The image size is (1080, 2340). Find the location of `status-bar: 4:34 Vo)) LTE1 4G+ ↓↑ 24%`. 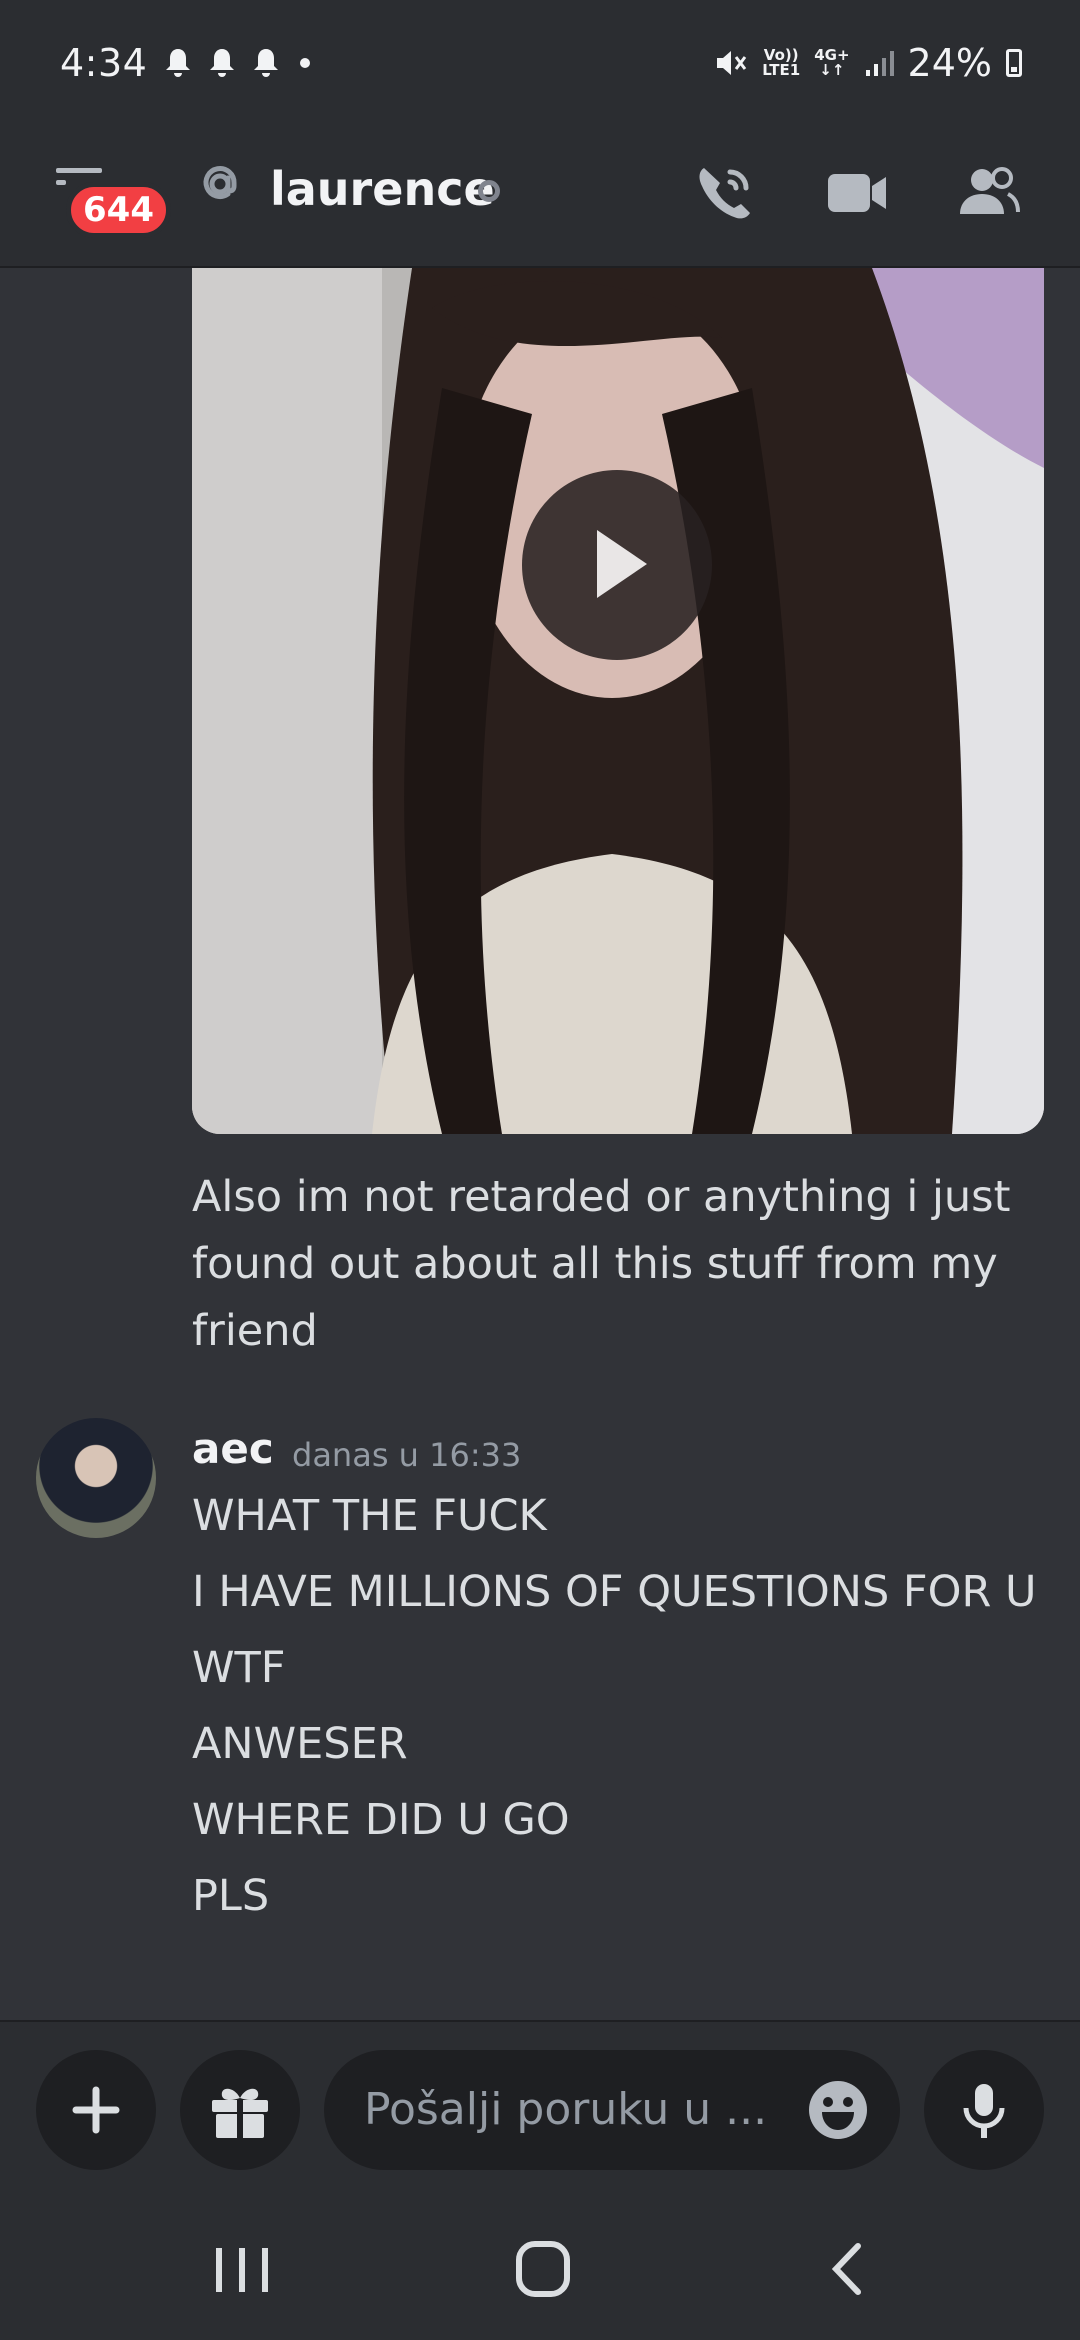

status-bar: 4:34 Vo)) LTE1 4G+ ↓↑ 24% is located at coordinates (540, 63).